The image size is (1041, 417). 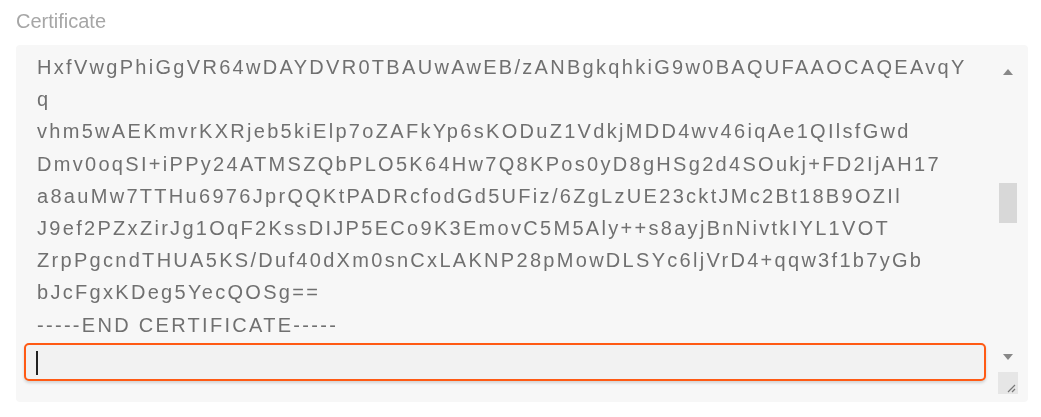 What do you see at coordinates (37, 362) in the screenshot?
I see `text-caret` at bounding box center [37, 362].